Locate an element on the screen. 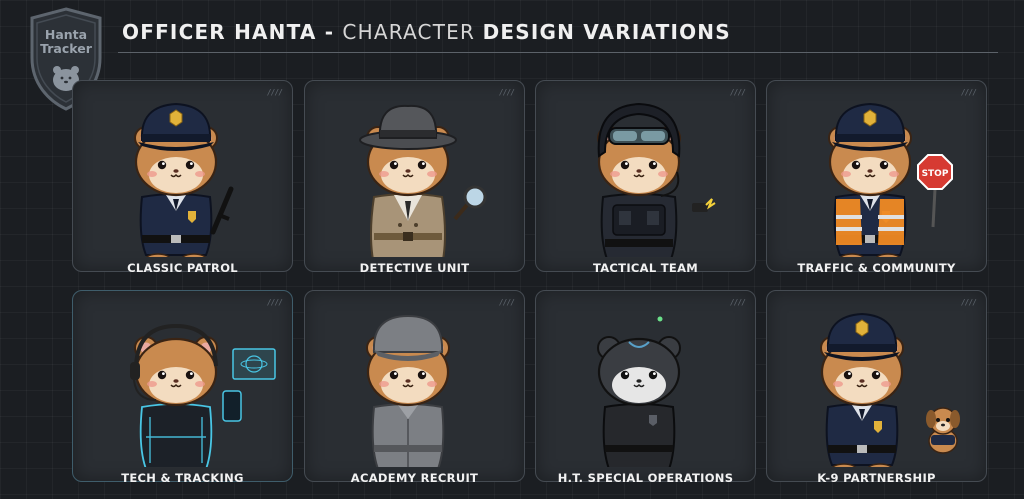 Image resolution: width=1024 pixels, height=499 pixels. card-academy-recruit: //// ACADEMY RECRUIT is located at coordinates (414, 387).